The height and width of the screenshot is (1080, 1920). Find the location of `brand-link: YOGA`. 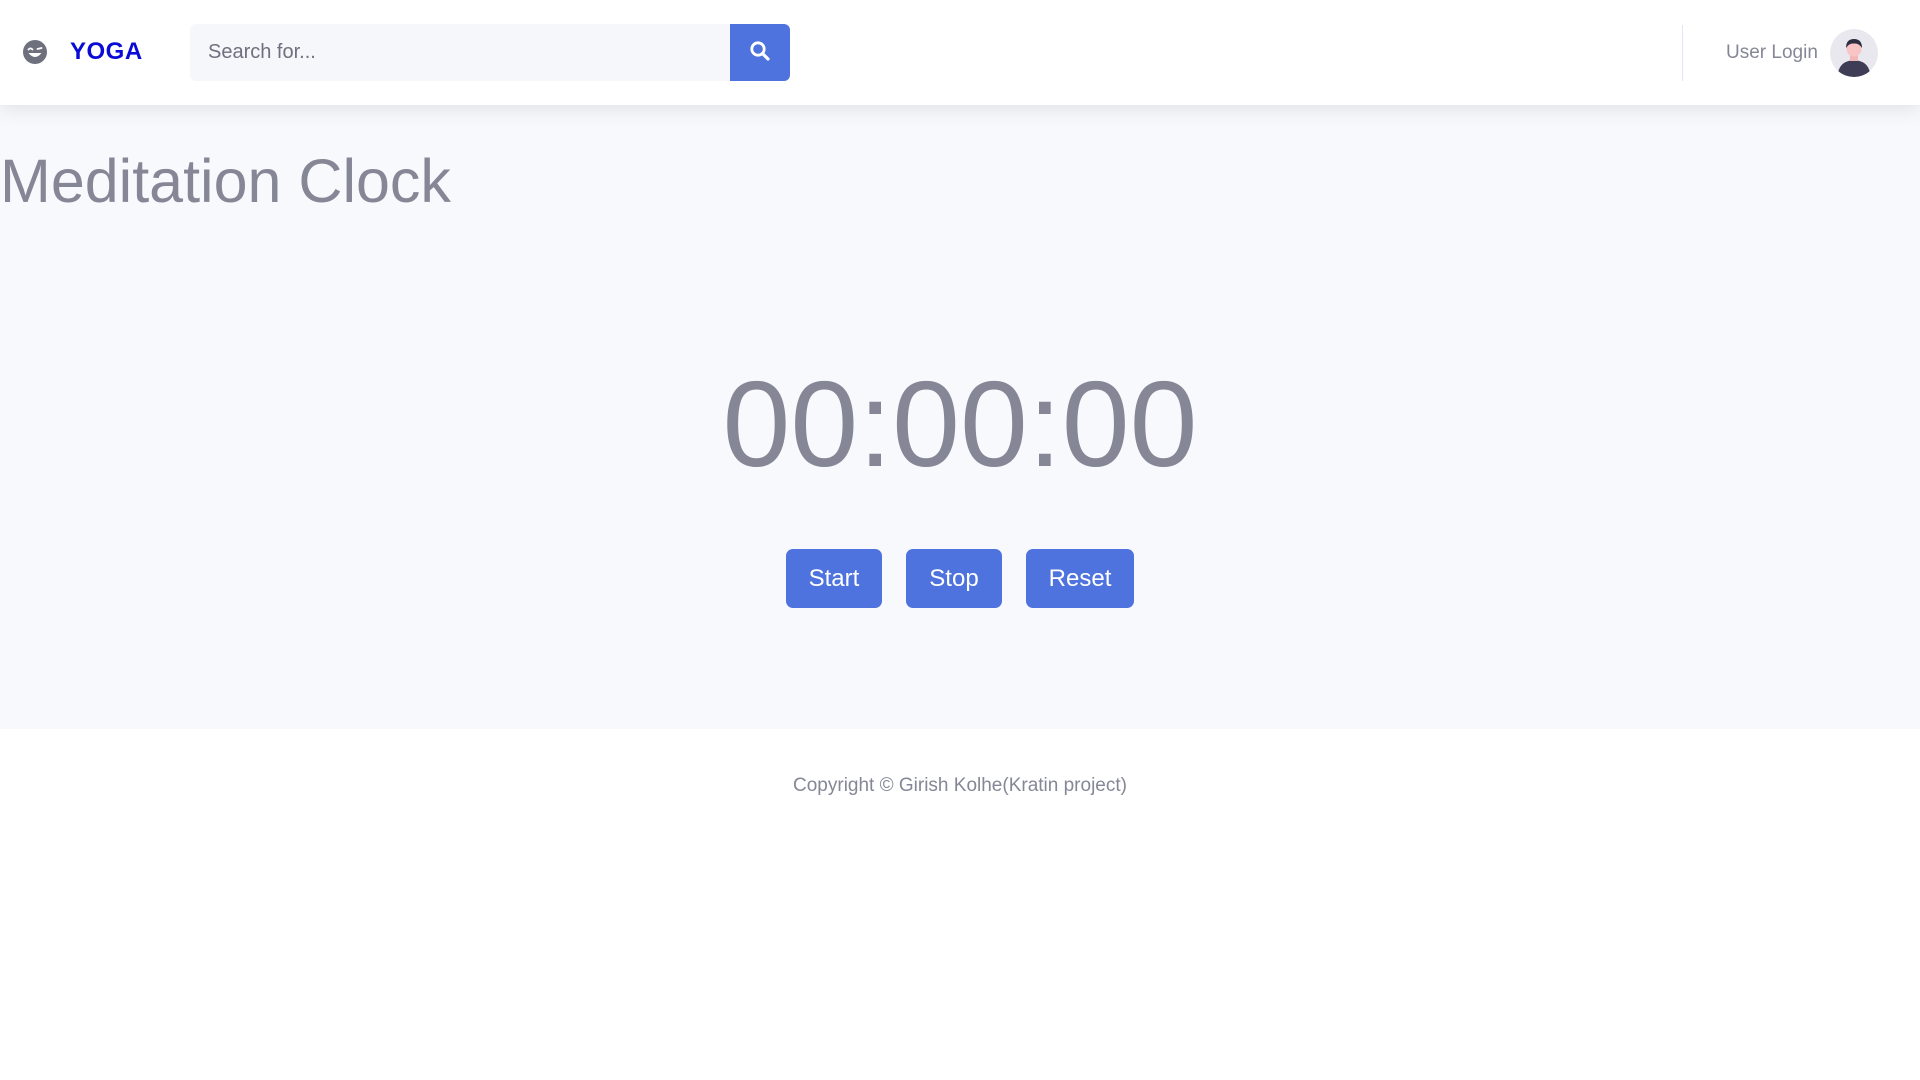

brand-link: YOGA is located at coordinates (82, 52).